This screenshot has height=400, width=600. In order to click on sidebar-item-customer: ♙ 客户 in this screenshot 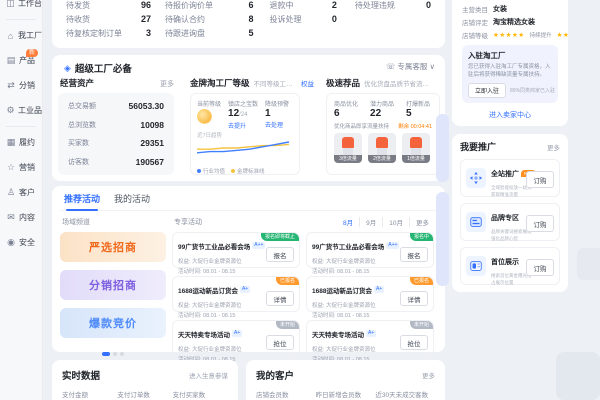, I will do `click(21, 192)`.